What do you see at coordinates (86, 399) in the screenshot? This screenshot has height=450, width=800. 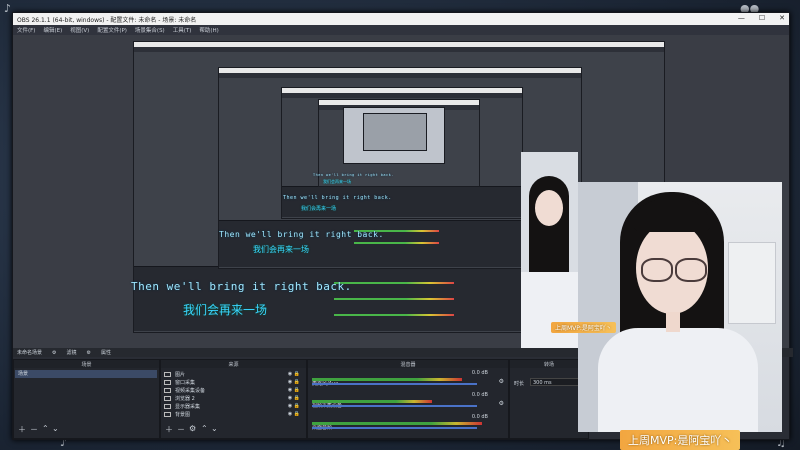 I see `scenes-dock: 场景 场景 ＋ － ⌃ ⌄` at bounding box center [86, 399].